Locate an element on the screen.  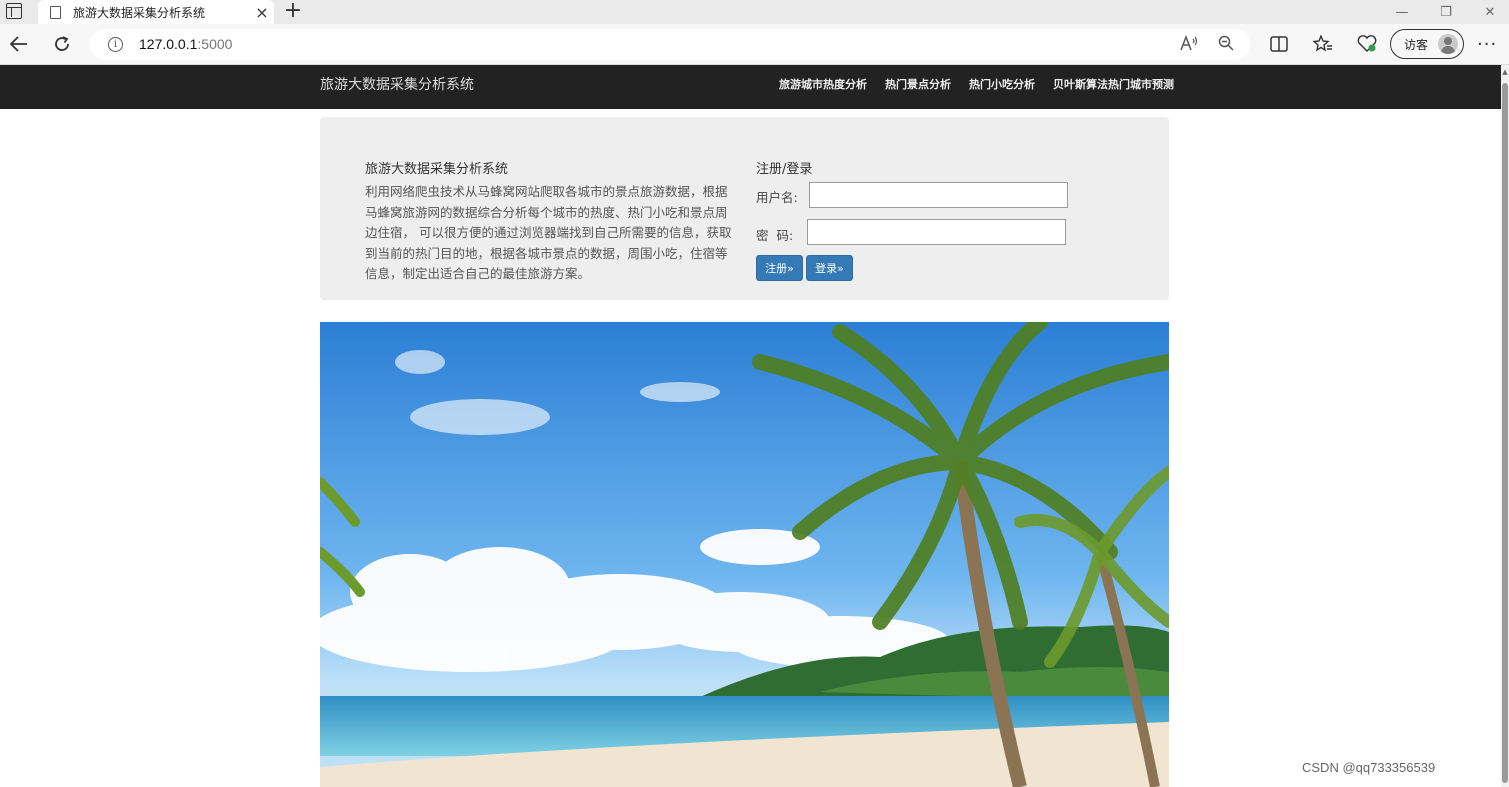
nav-links: 旅游城市热度分析 热门景点分析 热门小吃分析 贝叶斯算法热门城市预测 is located at coordinates (976, 84).